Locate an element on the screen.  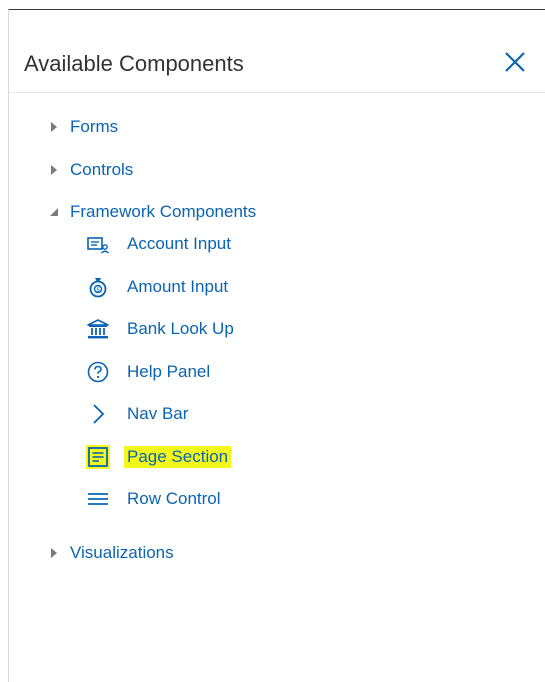
tree-node-label: Visualizations is located at coordinates (122, 553).